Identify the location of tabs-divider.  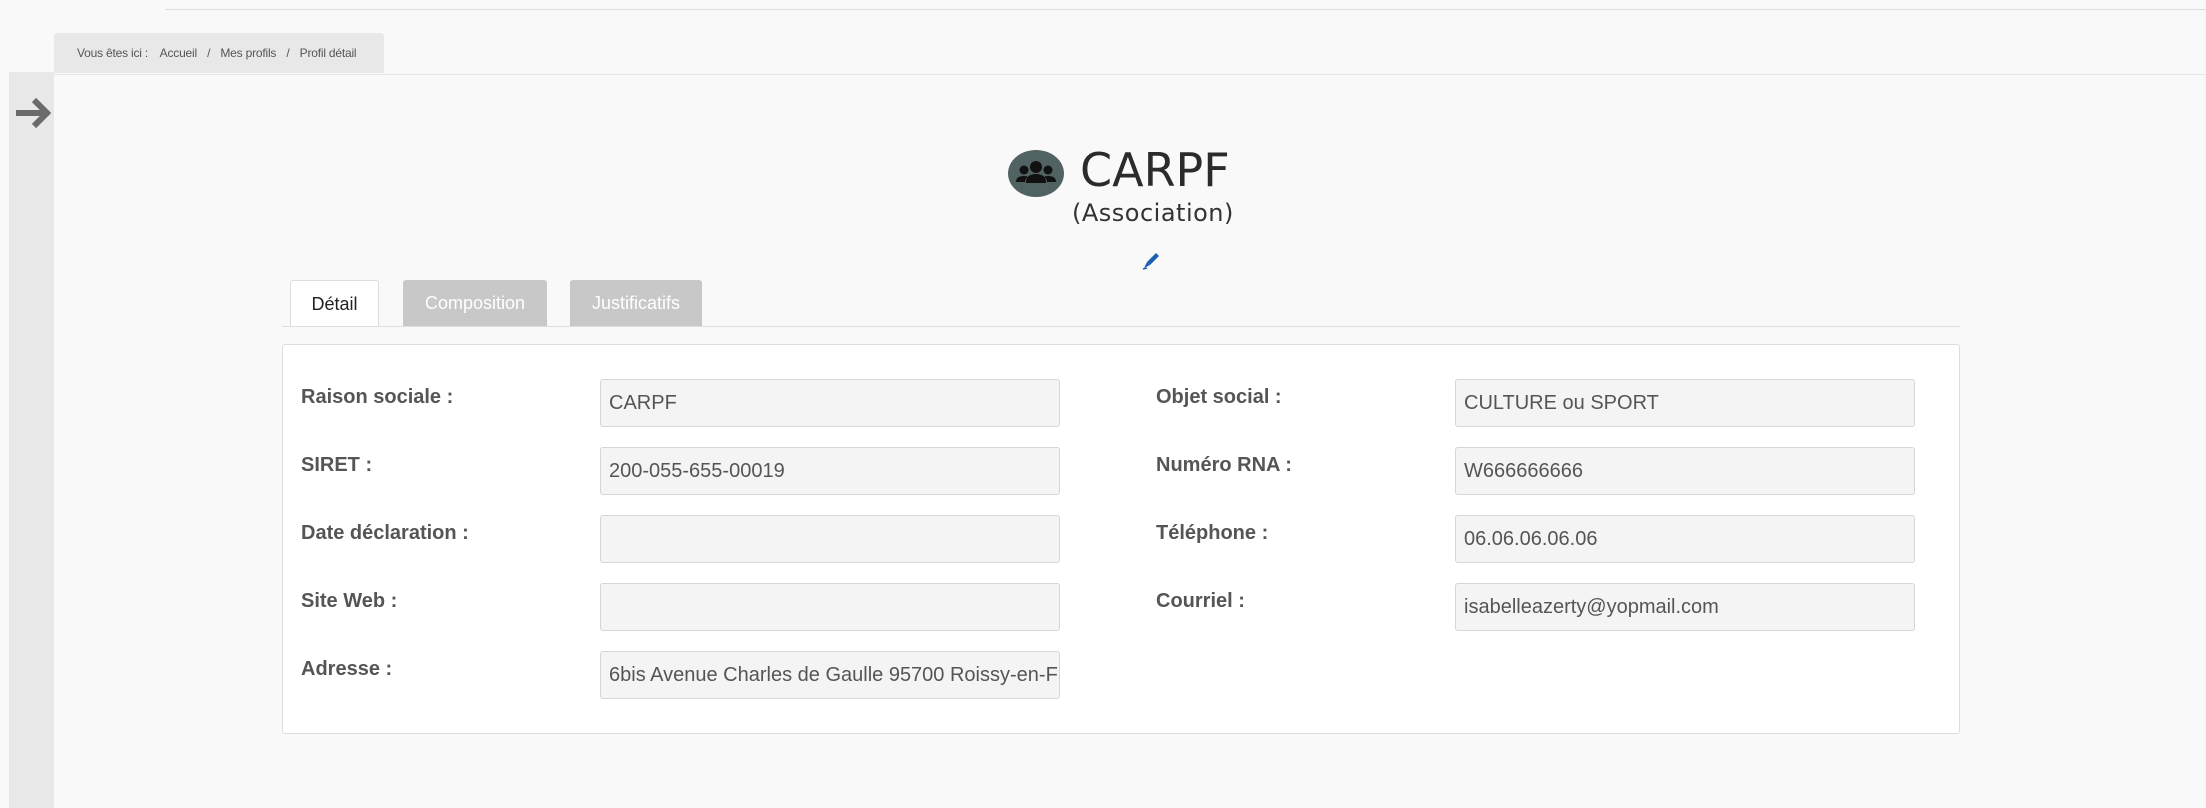
(1121, 326).